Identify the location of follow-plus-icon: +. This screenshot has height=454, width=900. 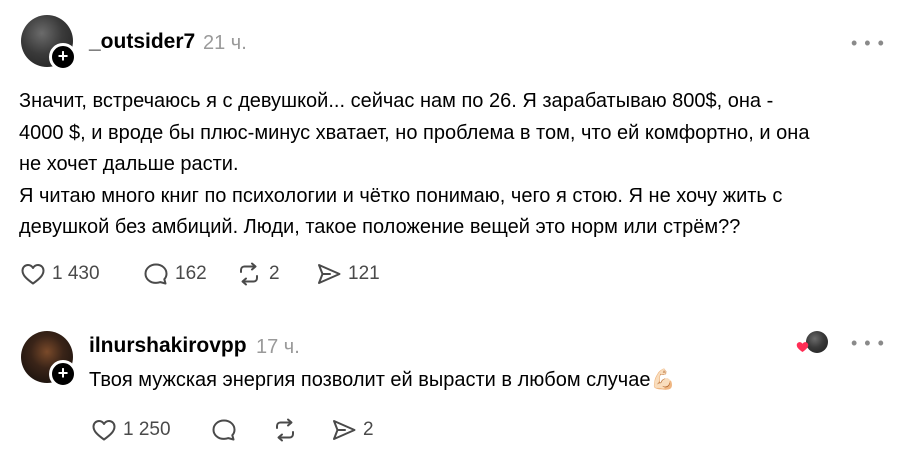
(63, 57).